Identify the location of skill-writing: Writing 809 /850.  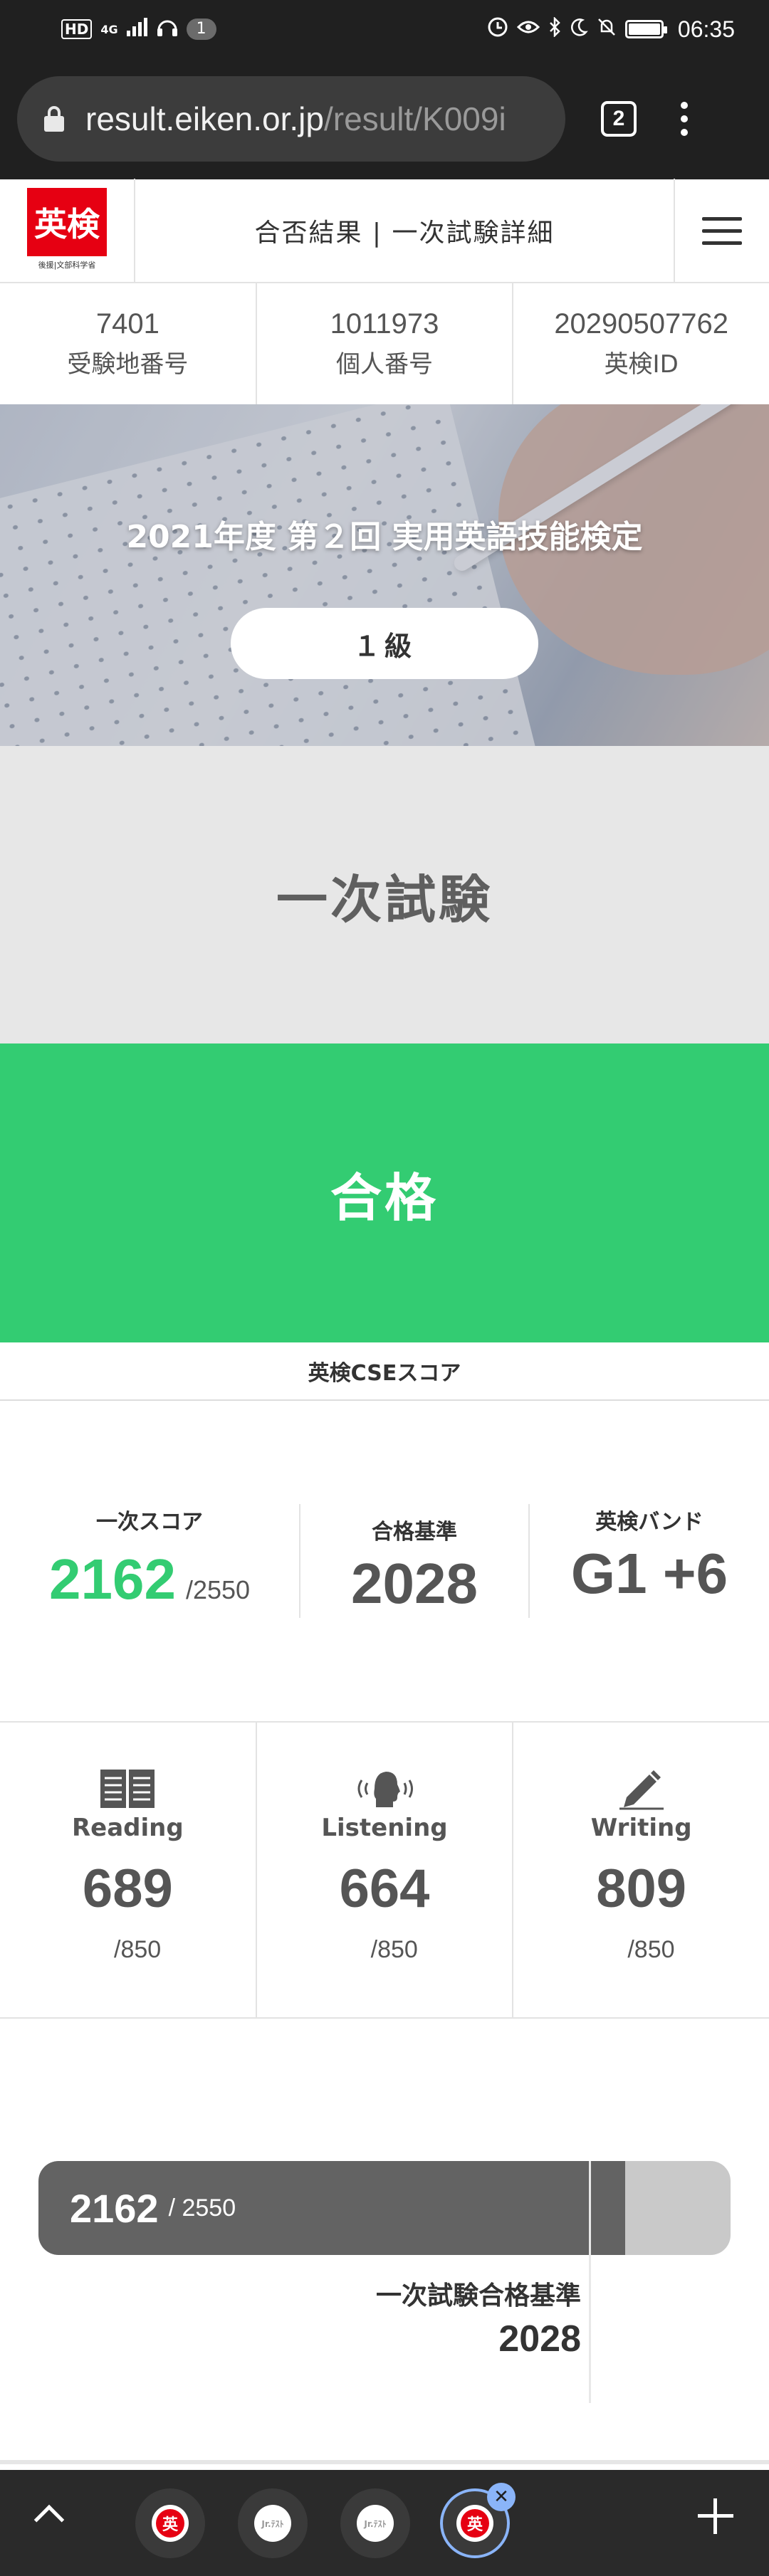
(641, 1870).